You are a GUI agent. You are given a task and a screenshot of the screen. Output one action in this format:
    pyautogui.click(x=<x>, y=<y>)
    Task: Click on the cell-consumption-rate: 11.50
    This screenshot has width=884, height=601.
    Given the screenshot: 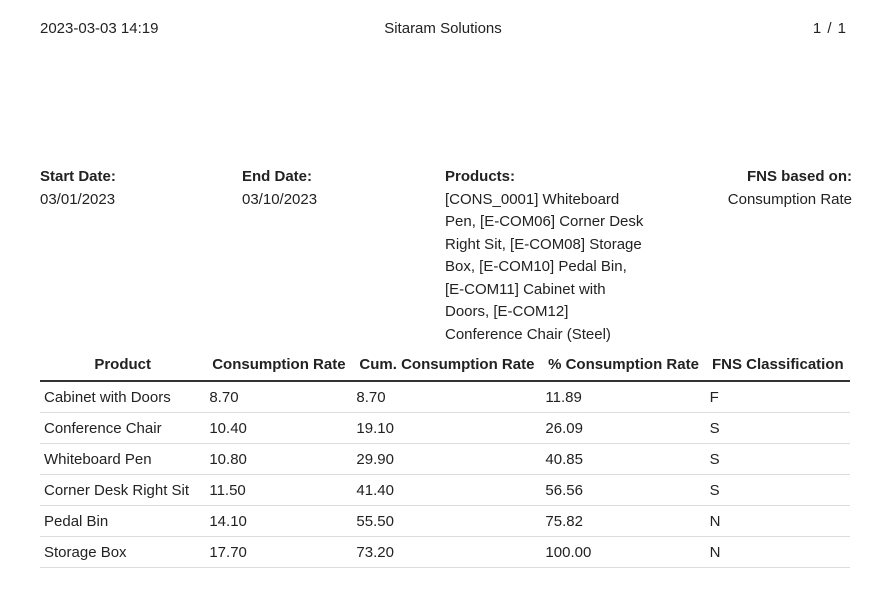 What is the action you would take?
    pyautogui.click(x=279, y=490)
    